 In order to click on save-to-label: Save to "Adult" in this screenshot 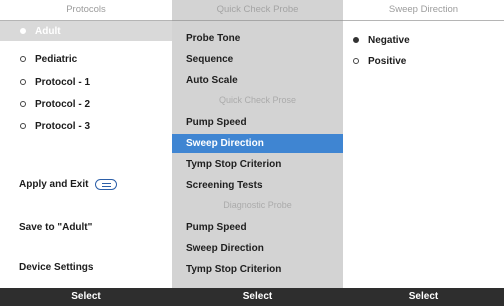, I will do `click(56, 227)`.